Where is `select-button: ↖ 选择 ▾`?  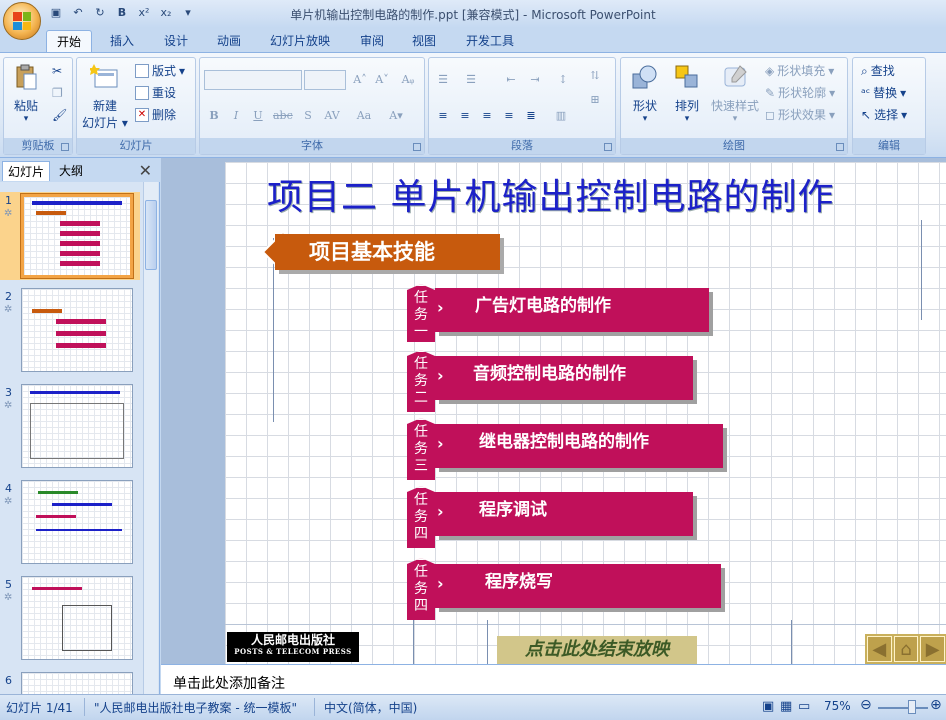 select-button: ↖ 选择 ▾ is located at coordinates (884, 115).